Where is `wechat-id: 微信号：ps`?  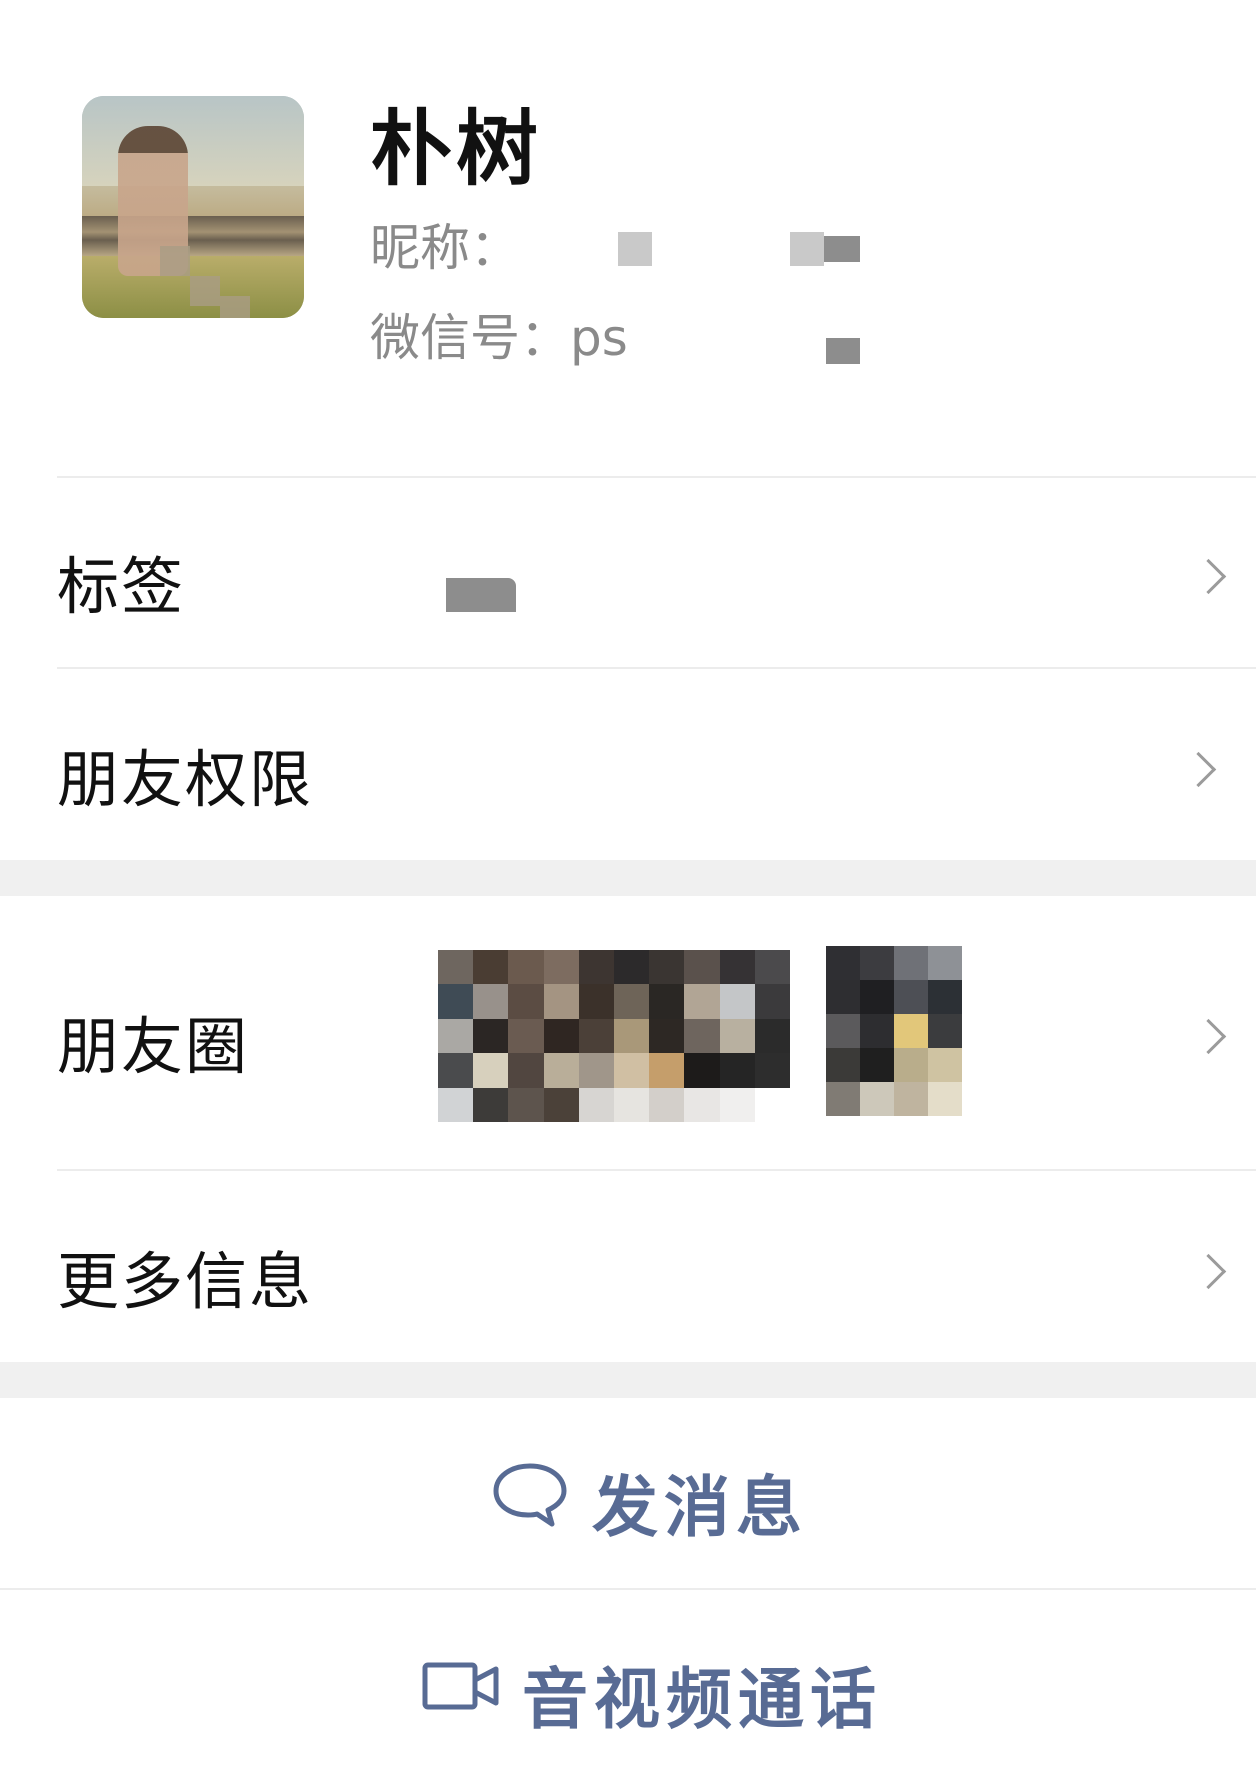 wechat-id: 微信号：ps is located at coordinates (499, 338).